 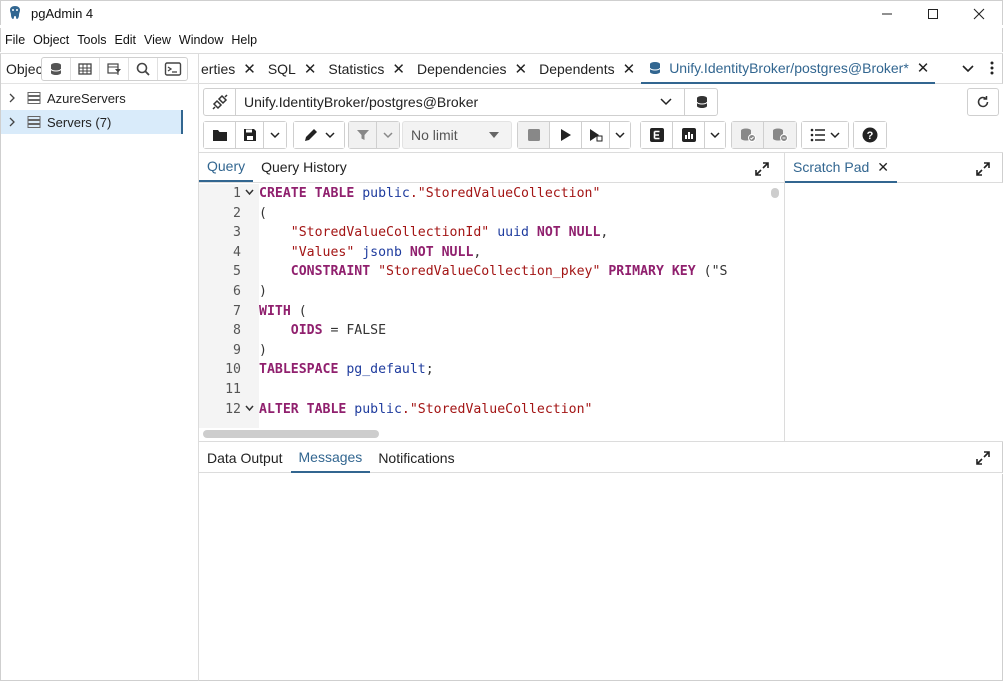 I want to click on line-number: 6, so click(x=237, y=291).